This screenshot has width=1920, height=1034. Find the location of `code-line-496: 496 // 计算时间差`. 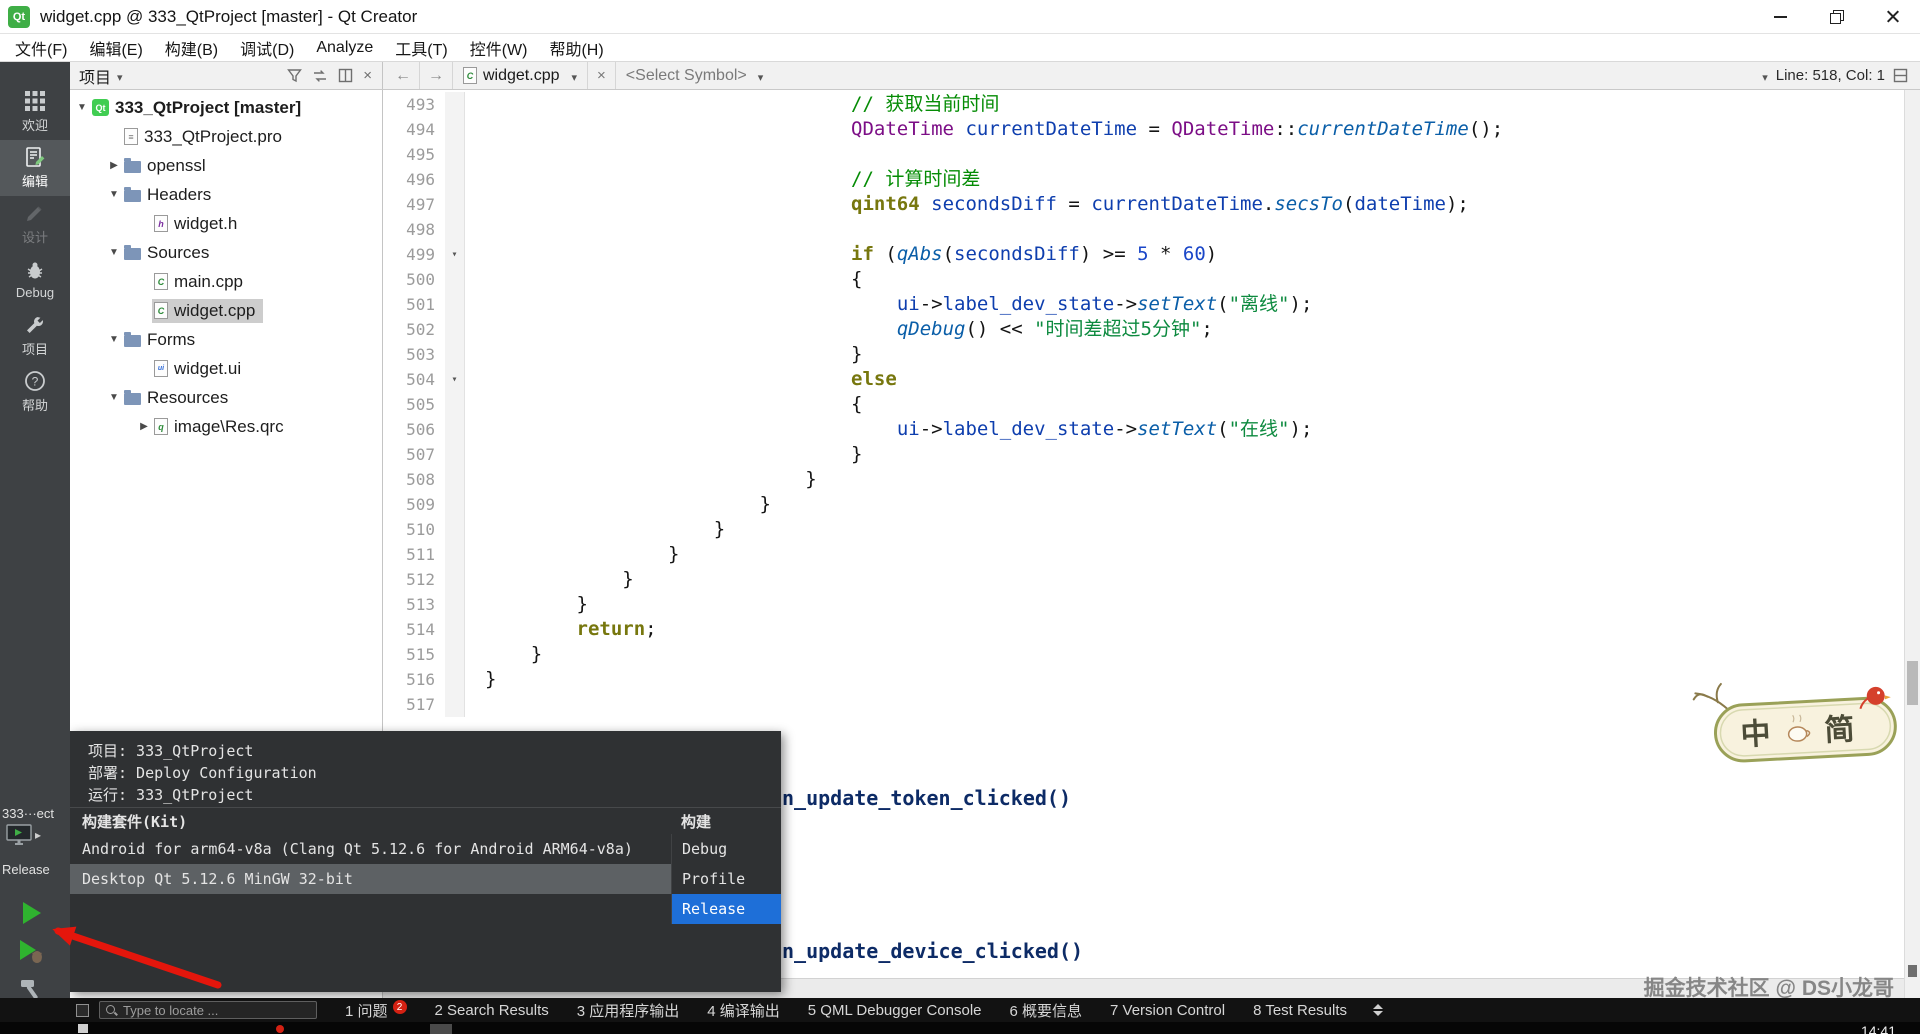

code-line-496: 496 // 计算时间差 is located at coordinates (1151, 179).